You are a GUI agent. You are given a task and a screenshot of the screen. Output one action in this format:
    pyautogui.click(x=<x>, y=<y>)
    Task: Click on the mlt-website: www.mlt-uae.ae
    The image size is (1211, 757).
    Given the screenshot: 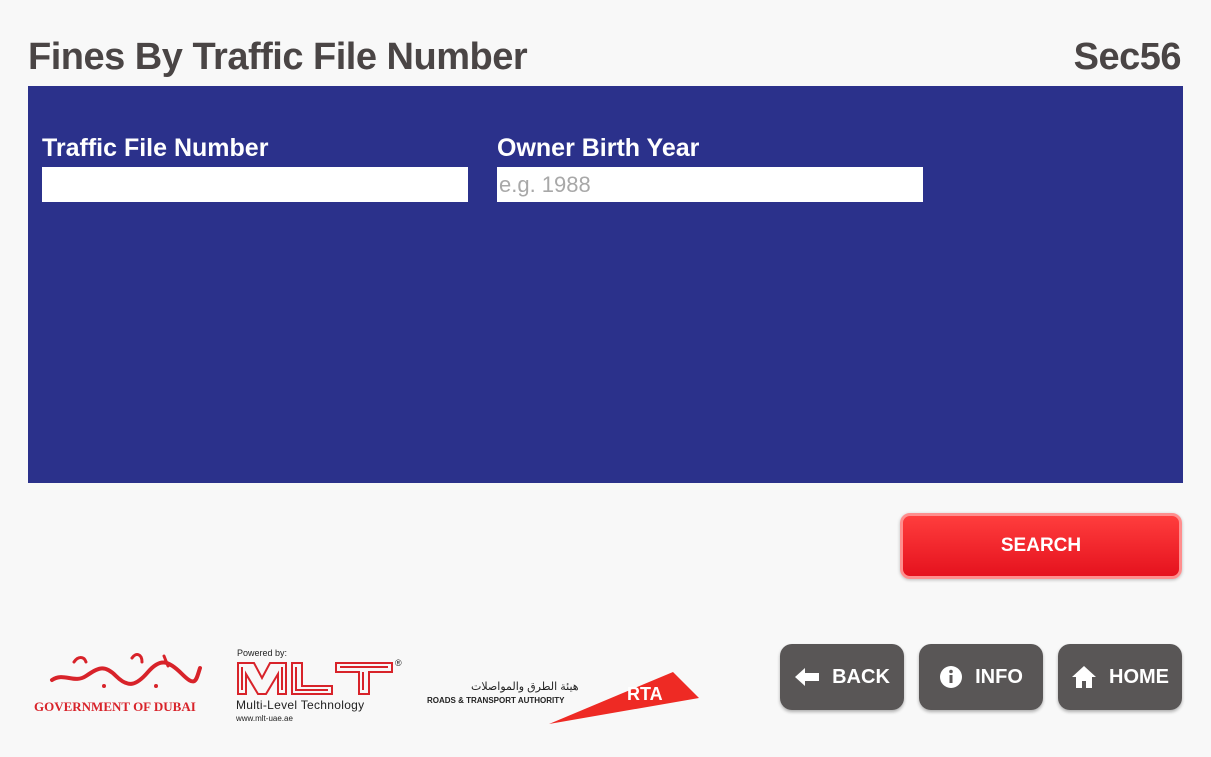 What is the action you would take?
    pyautogui.click(x=264, y=718)
    